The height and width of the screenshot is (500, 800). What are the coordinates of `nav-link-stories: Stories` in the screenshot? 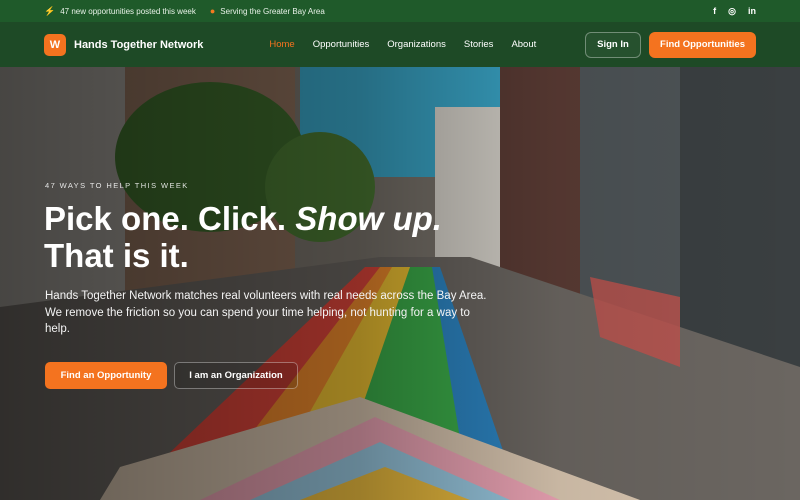 It's located at (479, 44).